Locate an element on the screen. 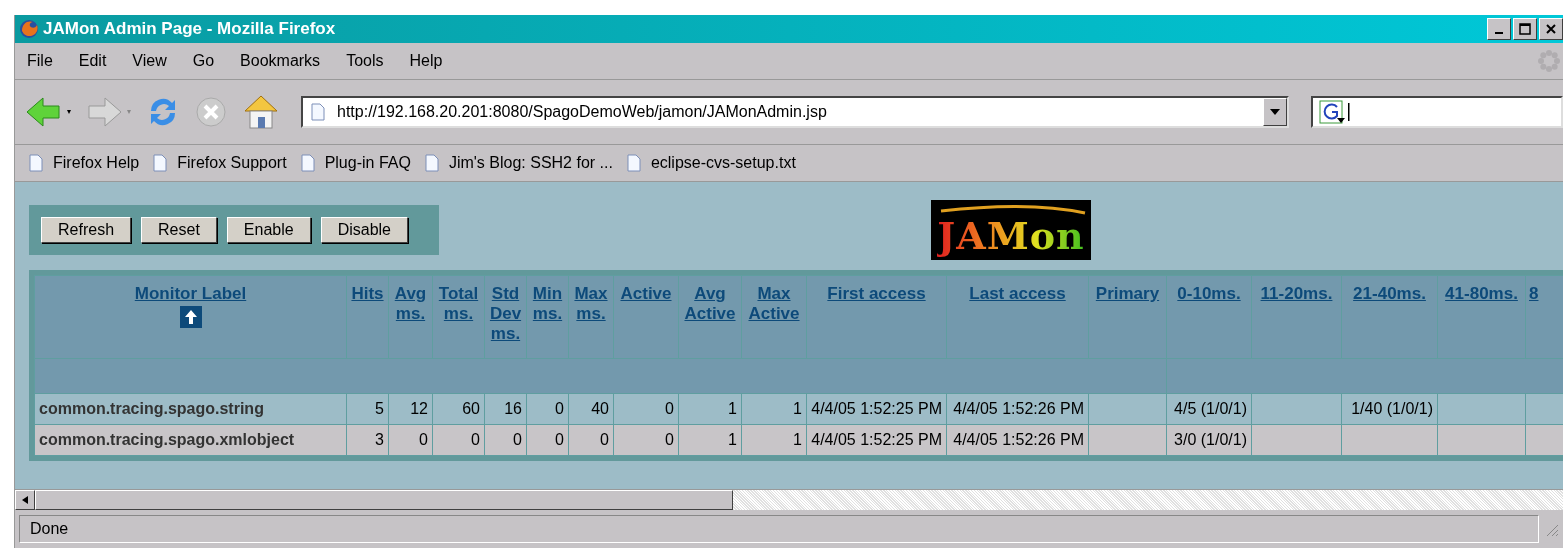  bookmark-link: Firefox Support is located at coordinates (220, 163).